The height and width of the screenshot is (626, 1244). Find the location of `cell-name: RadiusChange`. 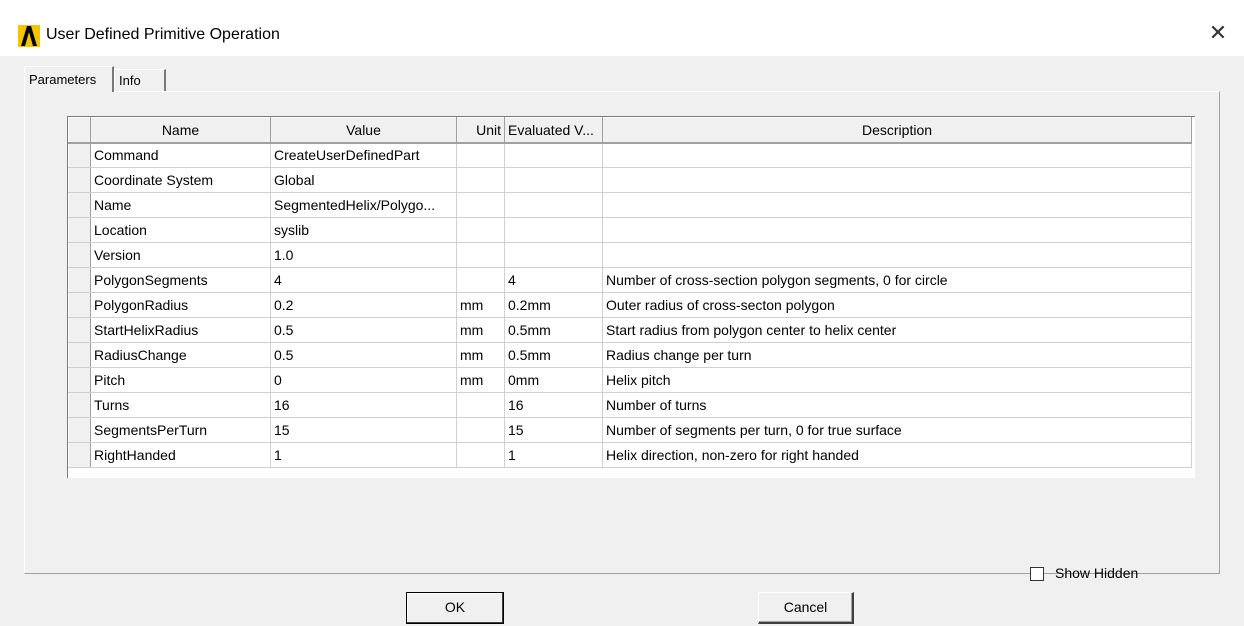

cell-name: RadiusChange is located at coordinates (180, 355).